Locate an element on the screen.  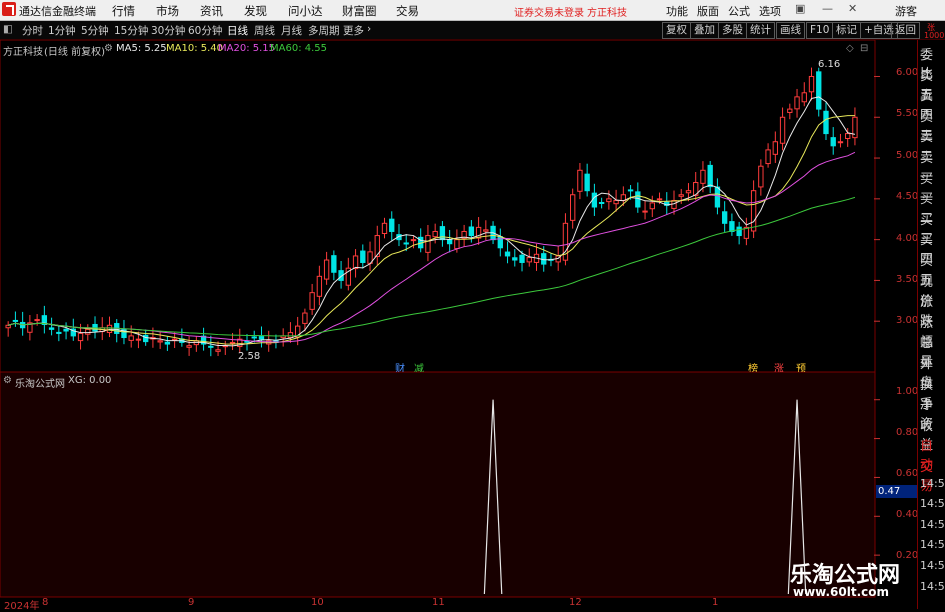
restore-rights-button: 复权 is located at coordinates (676, 30).